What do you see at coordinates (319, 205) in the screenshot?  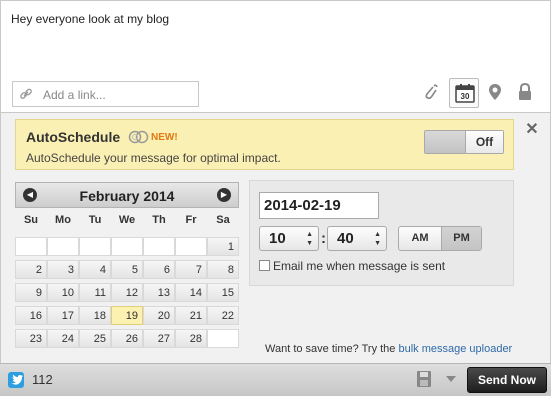 I see `date-input: 2014-02-19` at bounding box center [319, 205].